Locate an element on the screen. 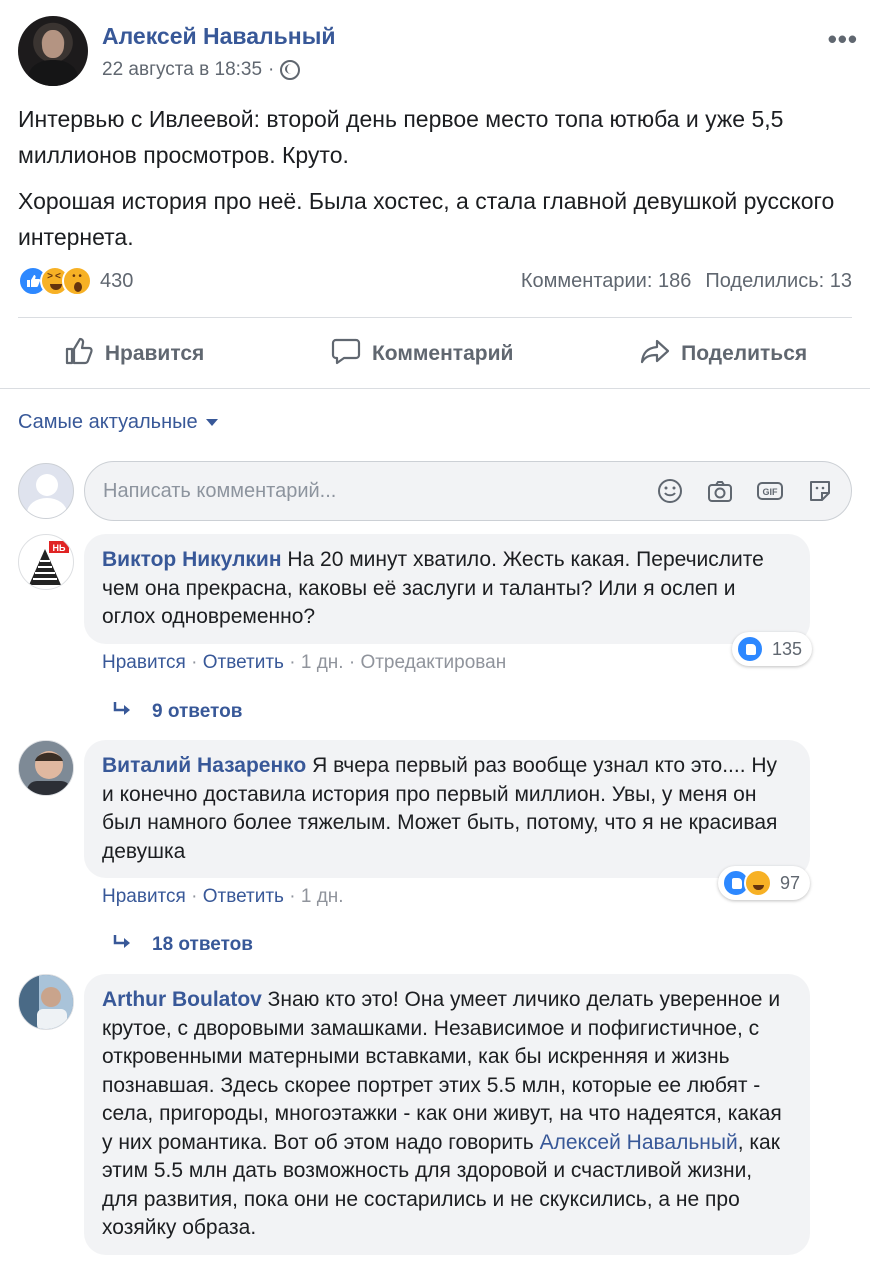 This screenshot has width=870, height=1280. comment-sort-dropdown: Самые актуальные is located at coordinates (118, 422).